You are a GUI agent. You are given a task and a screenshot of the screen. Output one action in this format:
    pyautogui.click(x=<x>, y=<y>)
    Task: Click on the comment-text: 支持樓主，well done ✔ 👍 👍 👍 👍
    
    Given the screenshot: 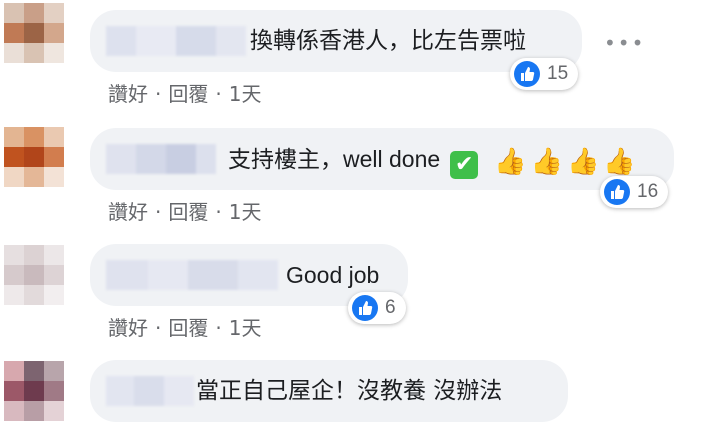 What is the action you would take?
    pyautogui.click(x=432, y=159)
    